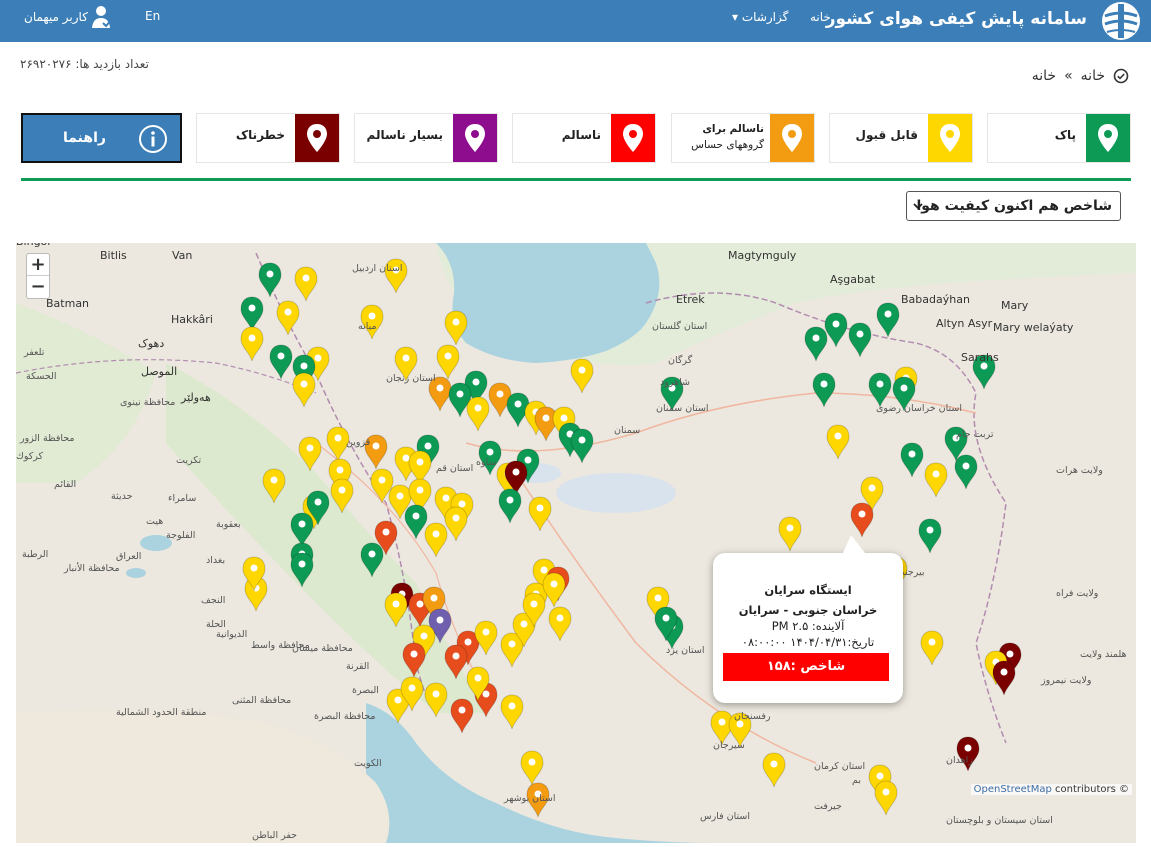  Describe the element at coordinates (152, 16) in the screenshot. I see `language-switch: En` at that location.